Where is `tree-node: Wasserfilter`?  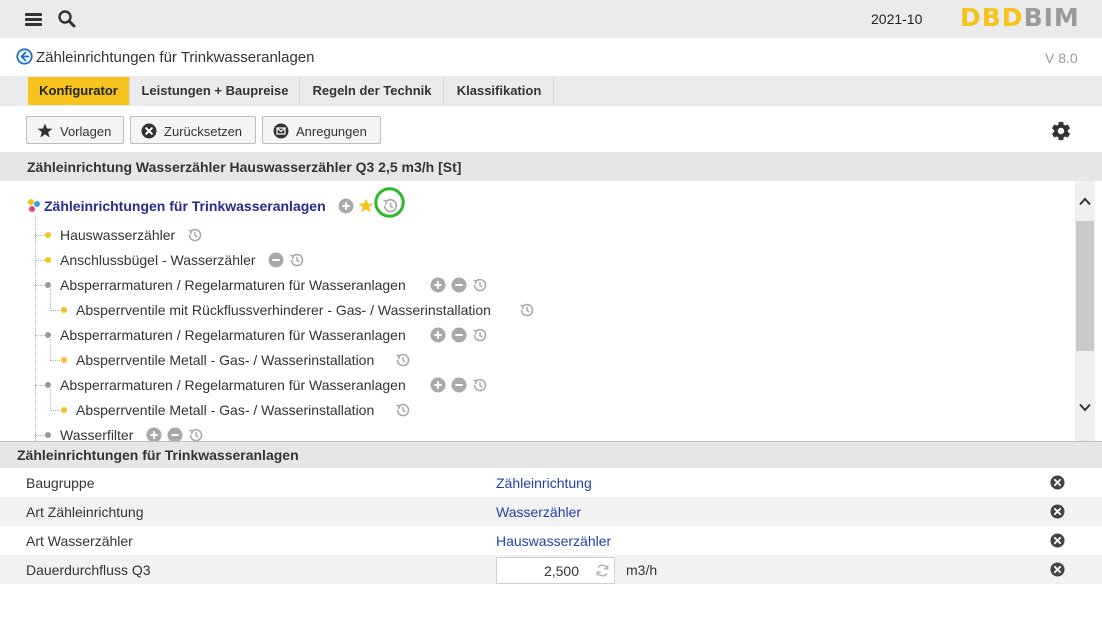 tree-node: Wasserfilter is located at coordinates (96, 434).